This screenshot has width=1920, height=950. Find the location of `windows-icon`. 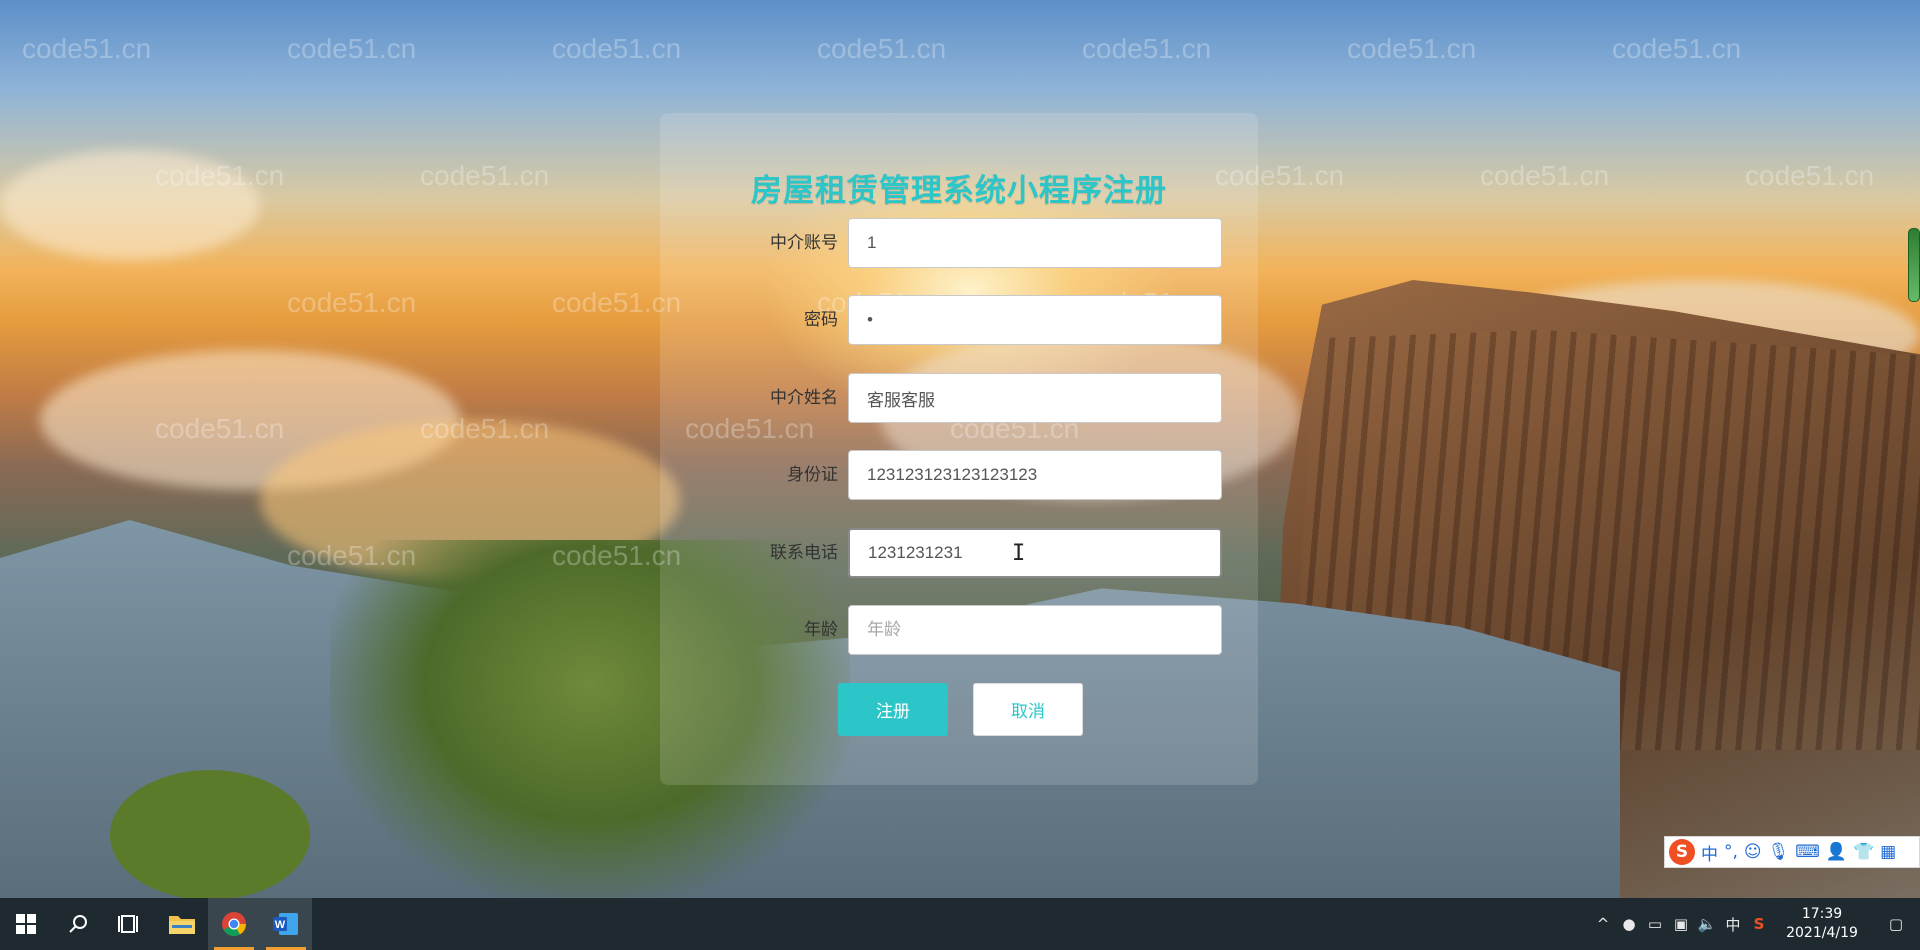

windows-icon is located at coordinates (26, 924).